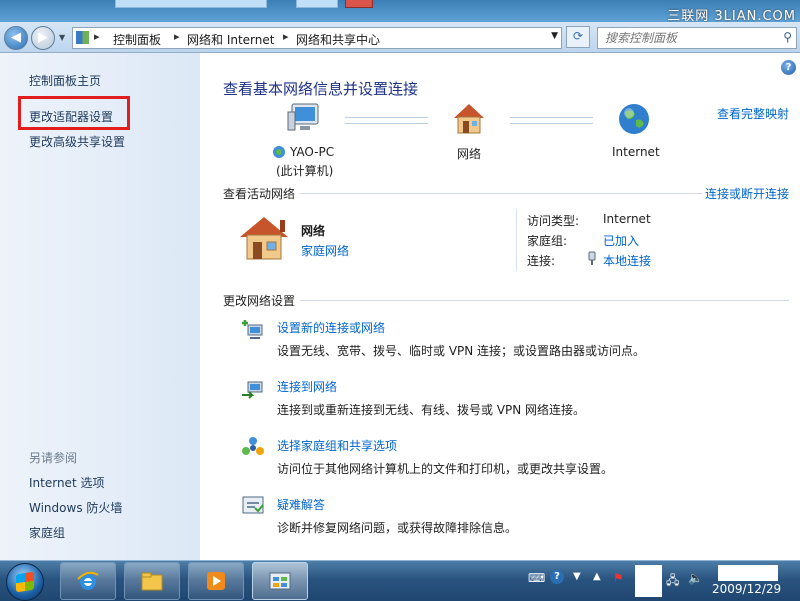 The width and height of the screenshot is (800, 601). I want to click on nav-link-internet-options: Internet 选项, so click(66, 482).